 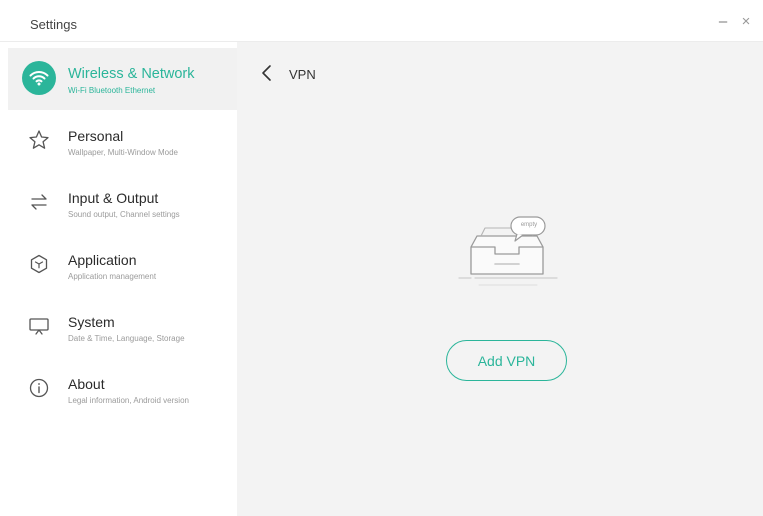 I want to click on hexagon-app-icon, so click(x=39, y=264).